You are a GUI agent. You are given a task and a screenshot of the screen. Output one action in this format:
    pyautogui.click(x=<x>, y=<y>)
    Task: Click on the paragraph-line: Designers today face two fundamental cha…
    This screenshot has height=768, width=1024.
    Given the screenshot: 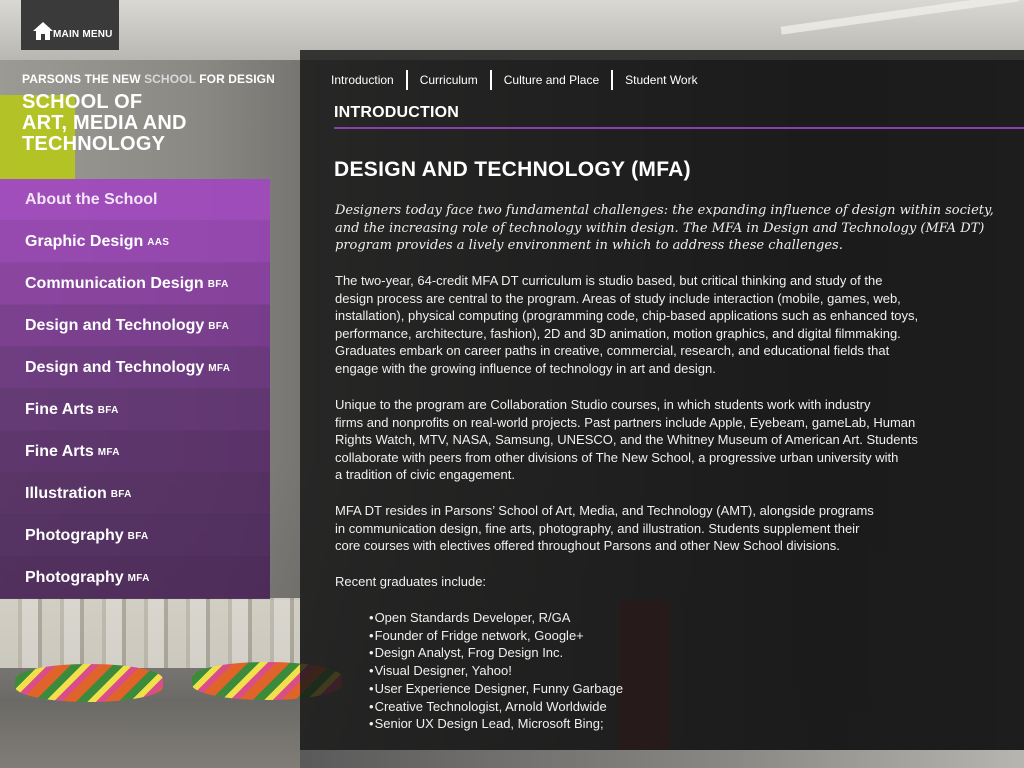 What is the action you would take?
    pyautogui.click(x=664, y=210)
    